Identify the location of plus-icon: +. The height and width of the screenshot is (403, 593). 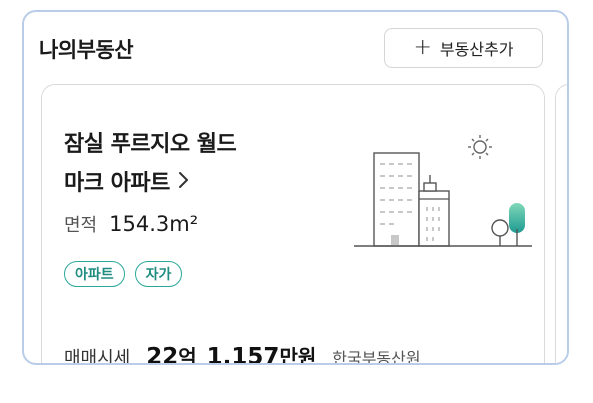
(422, 47).